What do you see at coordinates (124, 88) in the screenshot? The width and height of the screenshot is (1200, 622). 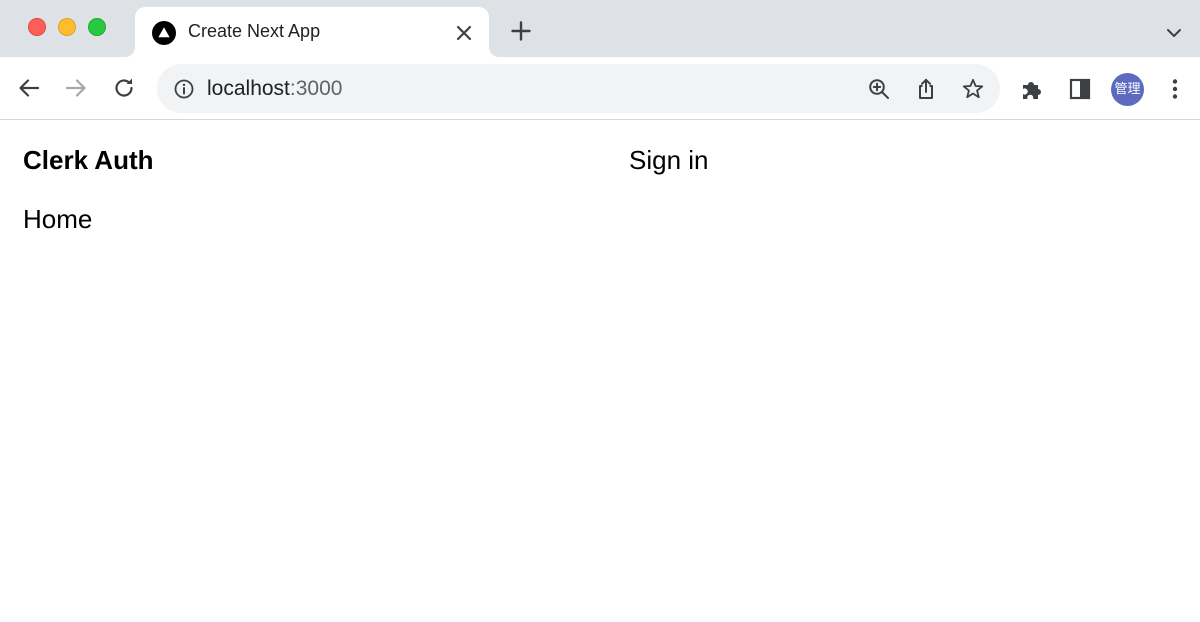 I see `reload-icon` at bounding box center [124, 88].